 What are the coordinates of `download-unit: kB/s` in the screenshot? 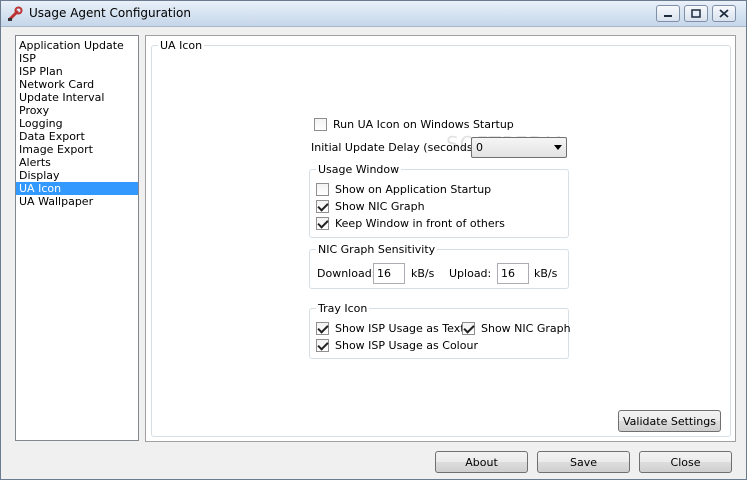 It's located at (423, 273).